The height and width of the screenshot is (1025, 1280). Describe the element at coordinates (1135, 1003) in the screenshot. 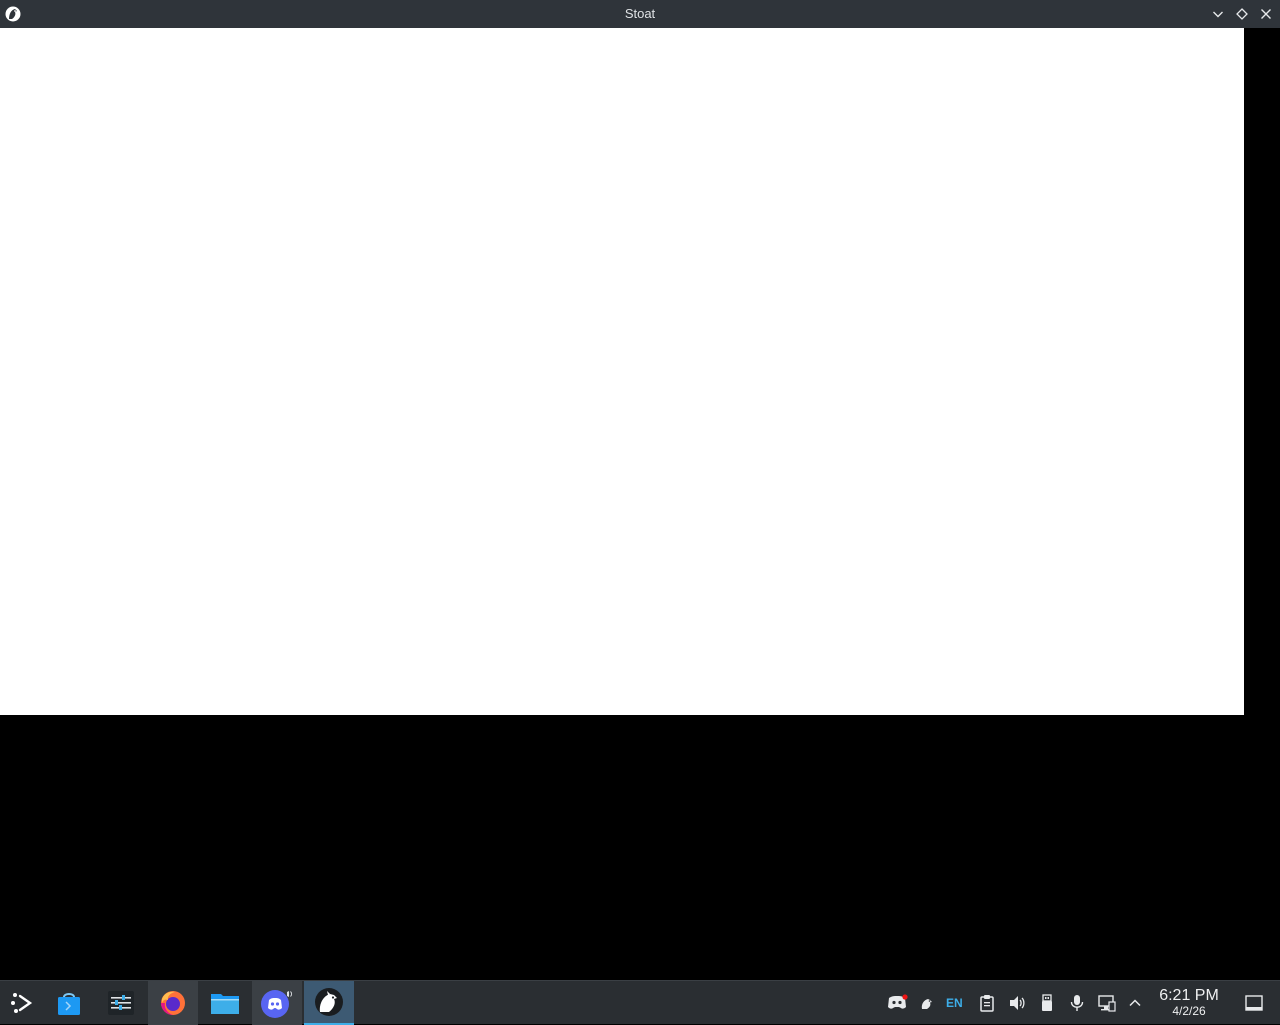

I see `chevron-up-icon` at that location.